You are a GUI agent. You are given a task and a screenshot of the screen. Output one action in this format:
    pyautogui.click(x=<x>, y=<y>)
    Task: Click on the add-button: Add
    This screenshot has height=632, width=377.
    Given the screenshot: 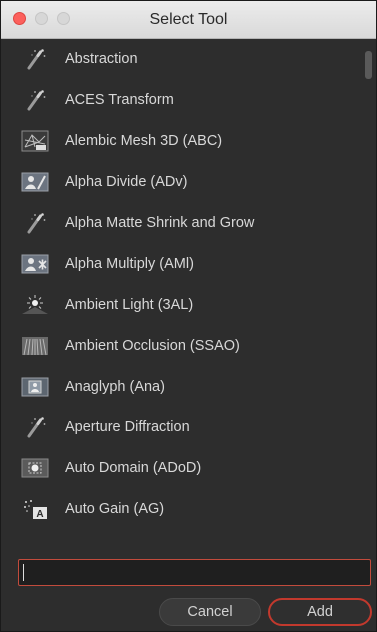 What is the action you would take?
    pyautogui.click(x=320, y=612)
    